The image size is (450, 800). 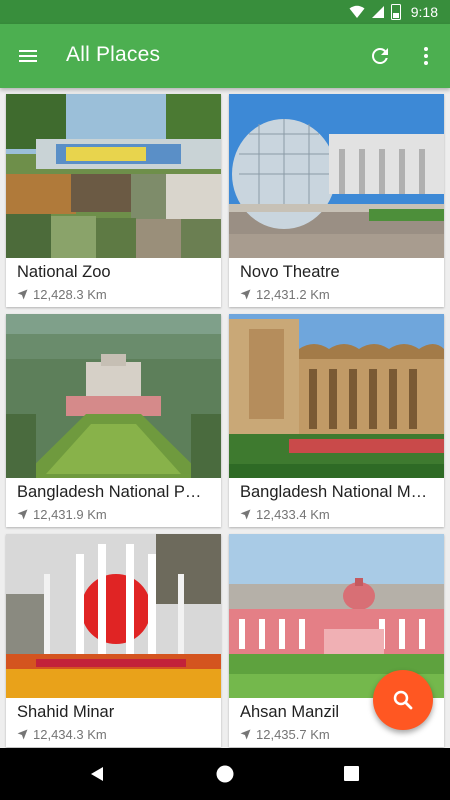 I want to click on place-distance: 12,433.4 Km, so click(x=293, y=514).